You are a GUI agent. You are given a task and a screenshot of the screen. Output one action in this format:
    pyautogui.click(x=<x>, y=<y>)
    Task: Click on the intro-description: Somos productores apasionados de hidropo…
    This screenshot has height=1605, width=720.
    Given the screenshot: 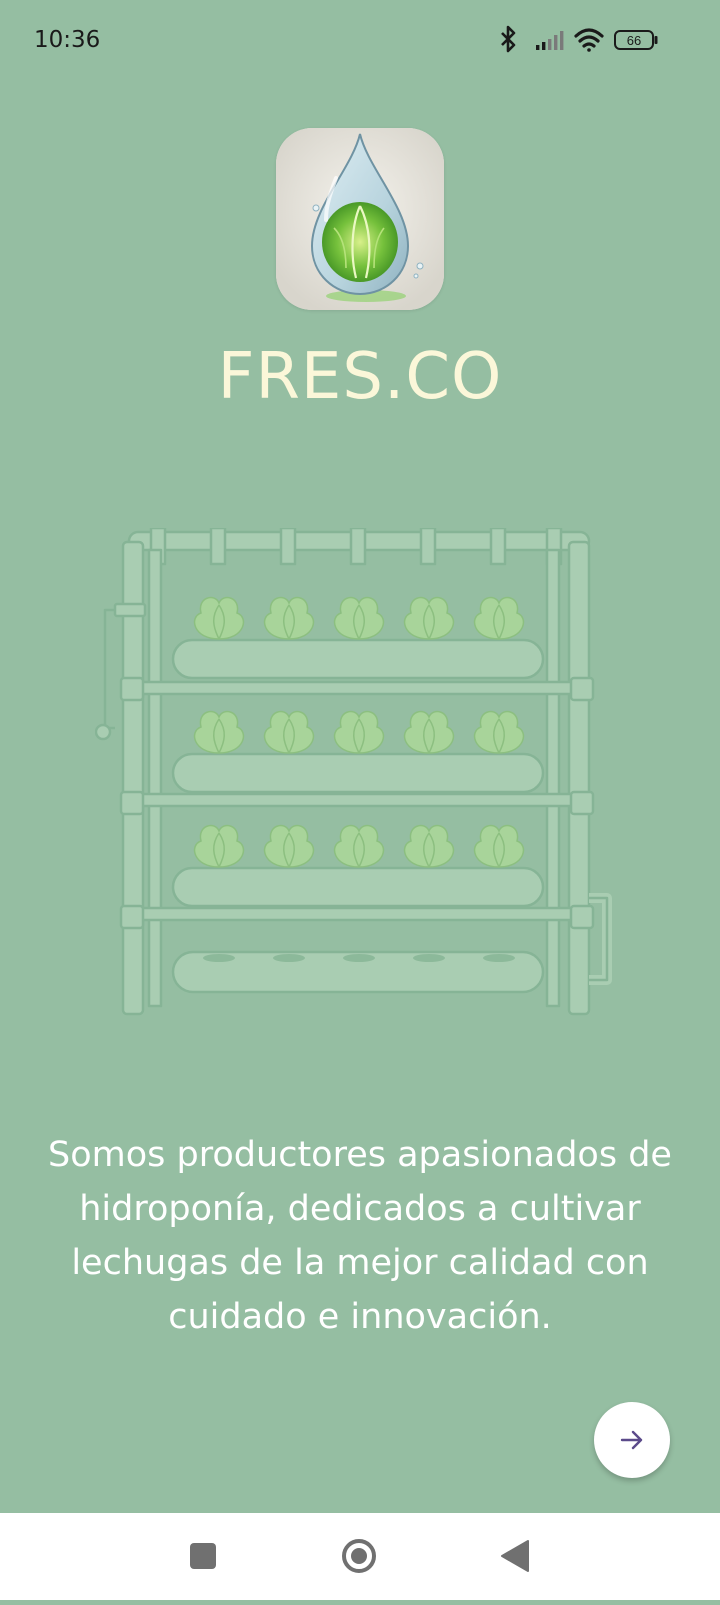 What is the action you would take?
    pyautogui.click(x=360, y=1236)
    